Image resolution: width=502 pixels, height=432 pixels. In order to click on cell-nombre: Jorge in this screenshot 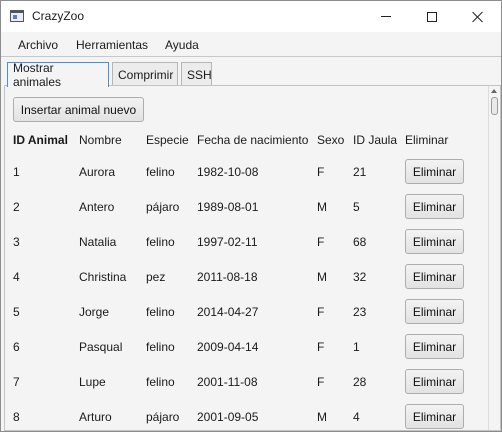, I will do `click(94, 312)`.